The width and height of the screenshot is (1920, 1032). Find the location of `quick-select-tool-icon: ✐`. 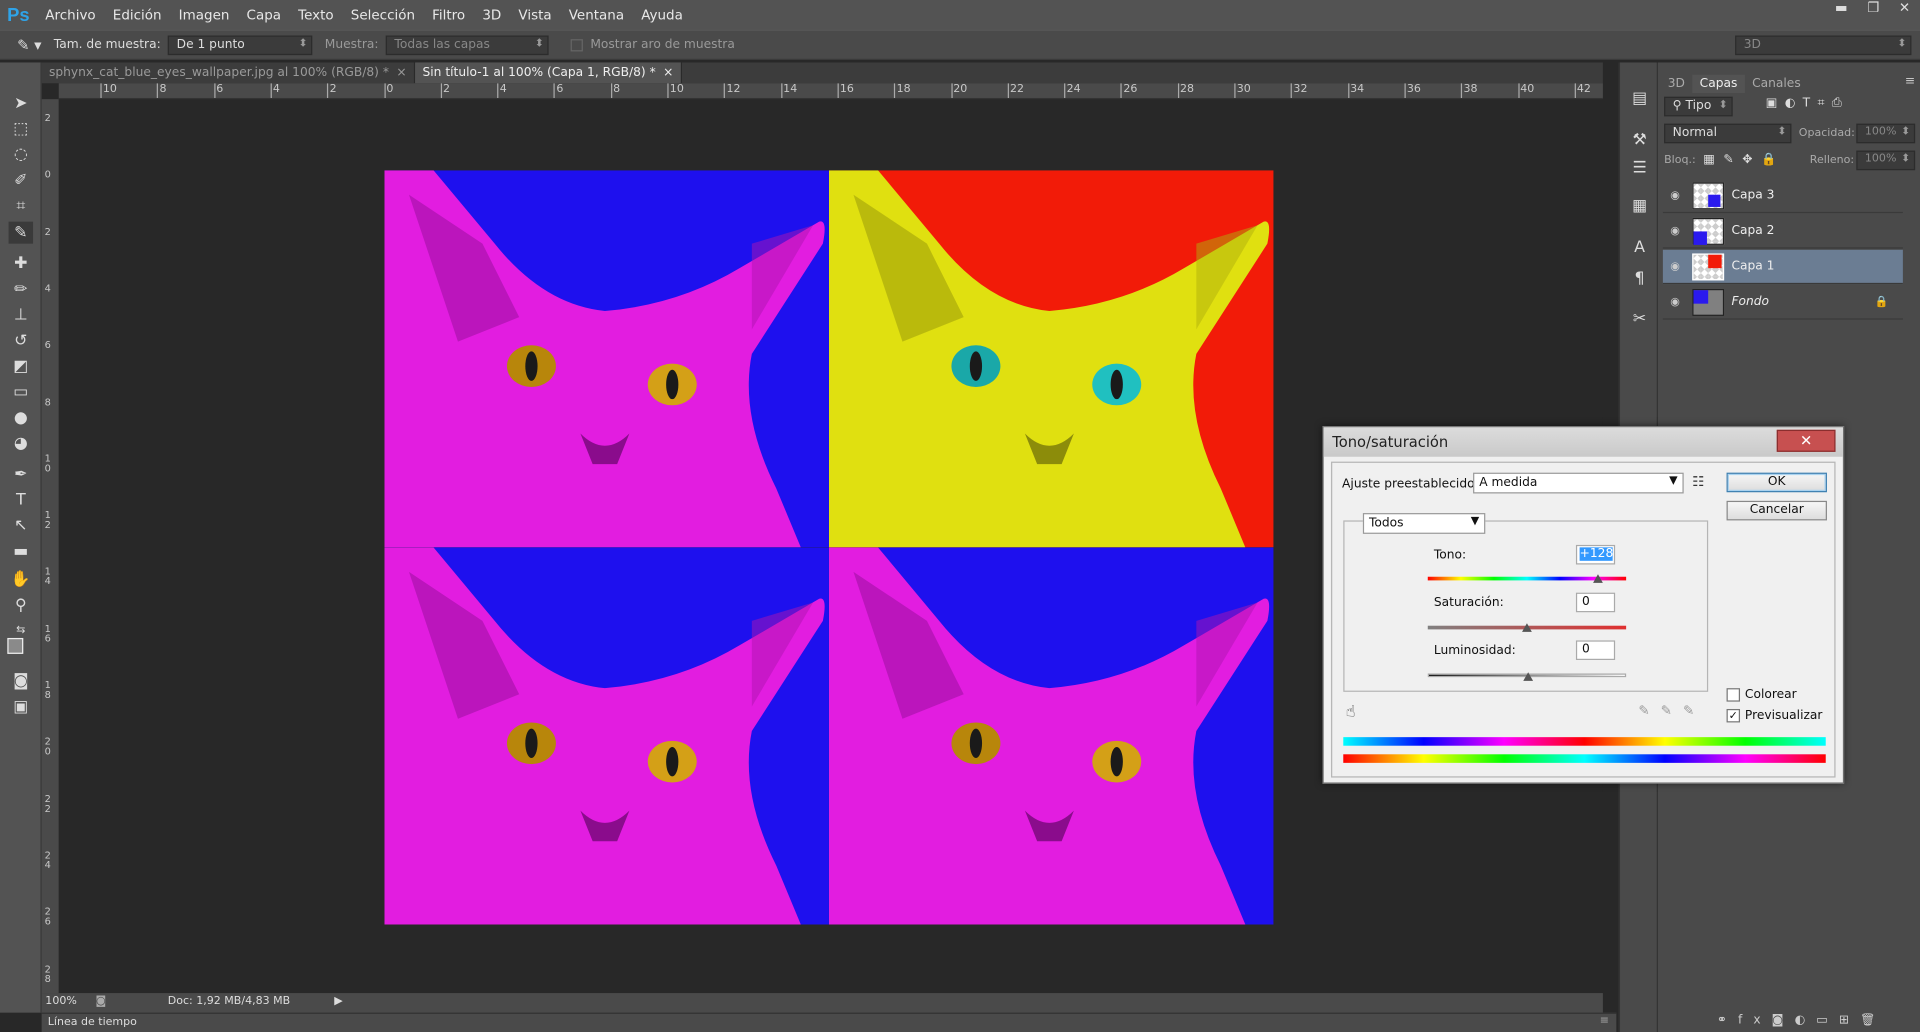

quick-select-tool-icon: ✐ is located at coordinates (21, 180).